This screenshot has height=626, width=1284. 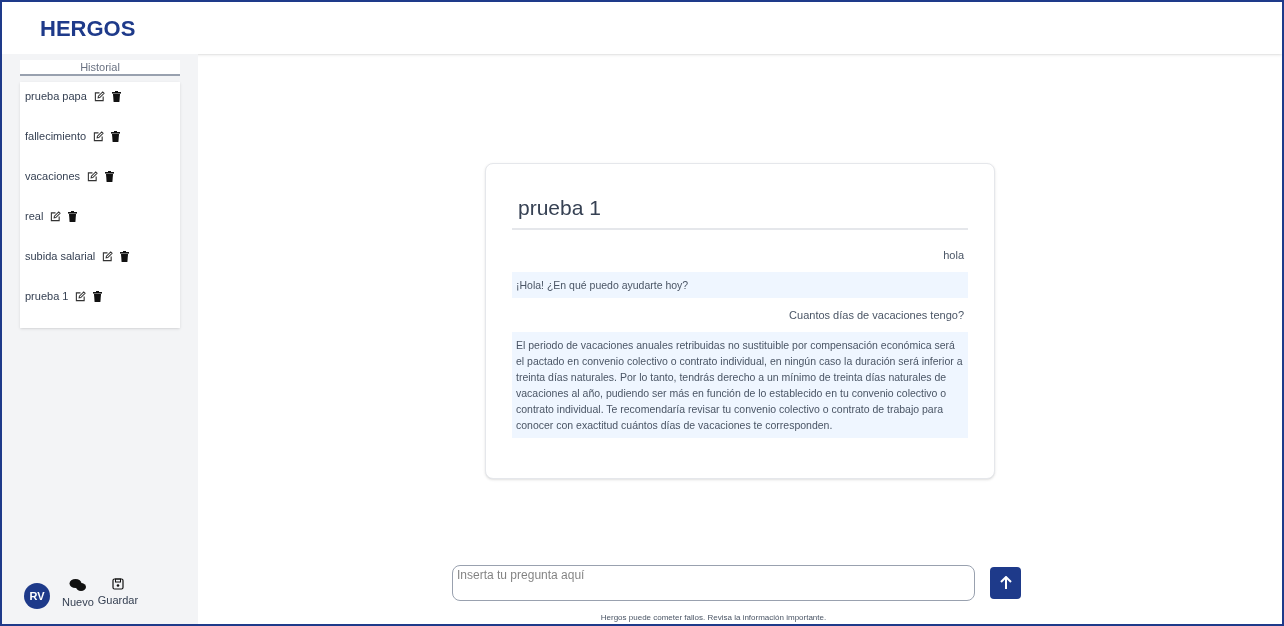 I want to click on send-button, so click(x=1005, y=583).